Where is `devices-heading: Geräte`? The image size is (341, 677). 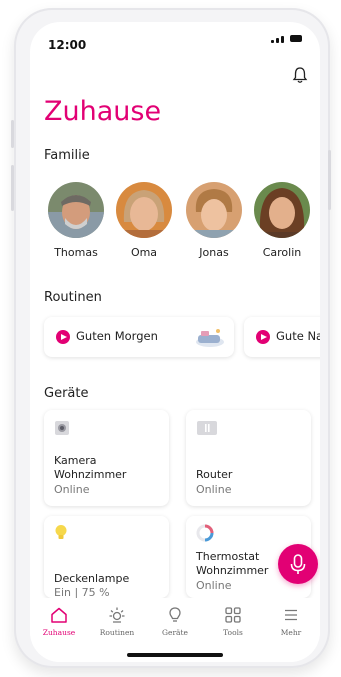 devices-heading: Geräte is located at coordinates (66, 393).